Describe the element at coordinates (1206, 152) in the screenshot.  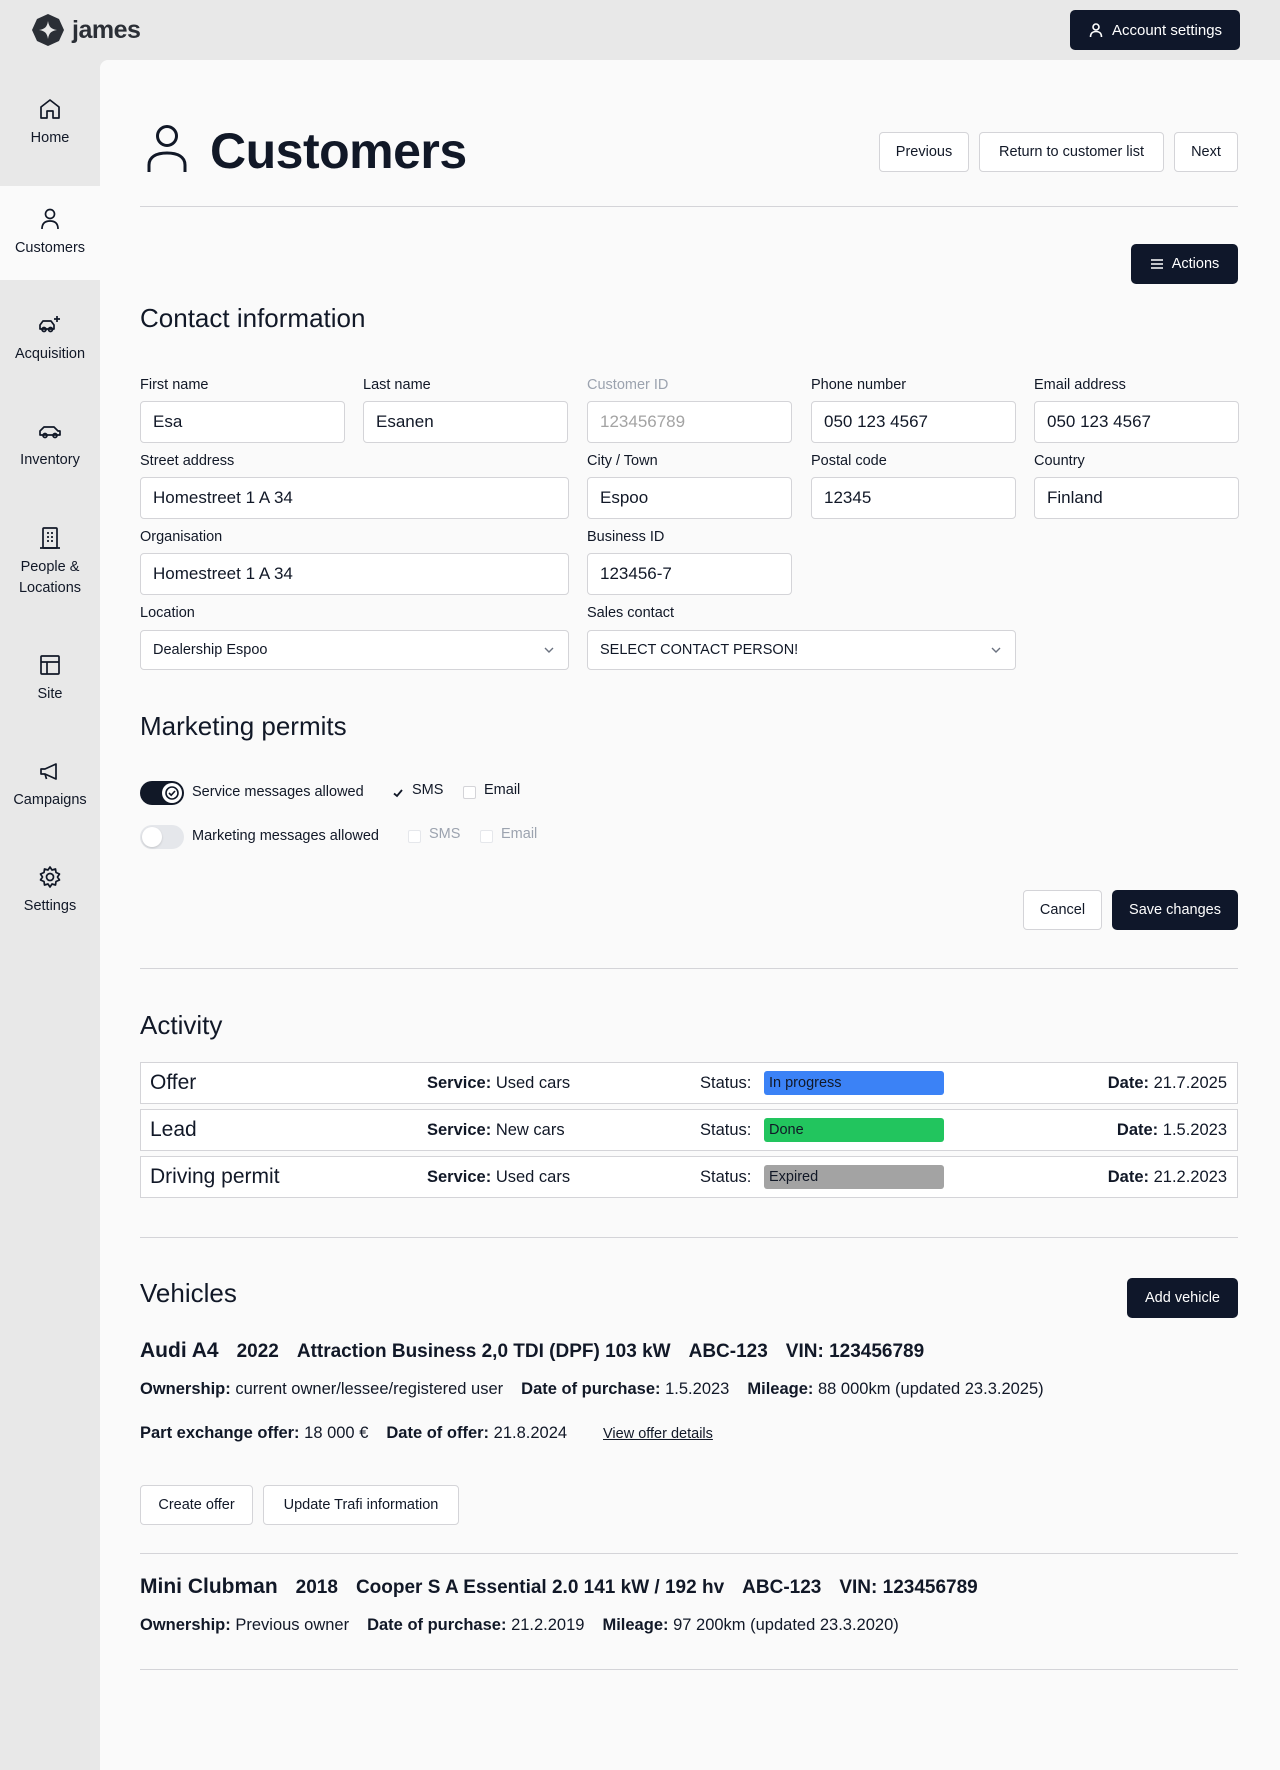
I see `next-button: Next` at that location.